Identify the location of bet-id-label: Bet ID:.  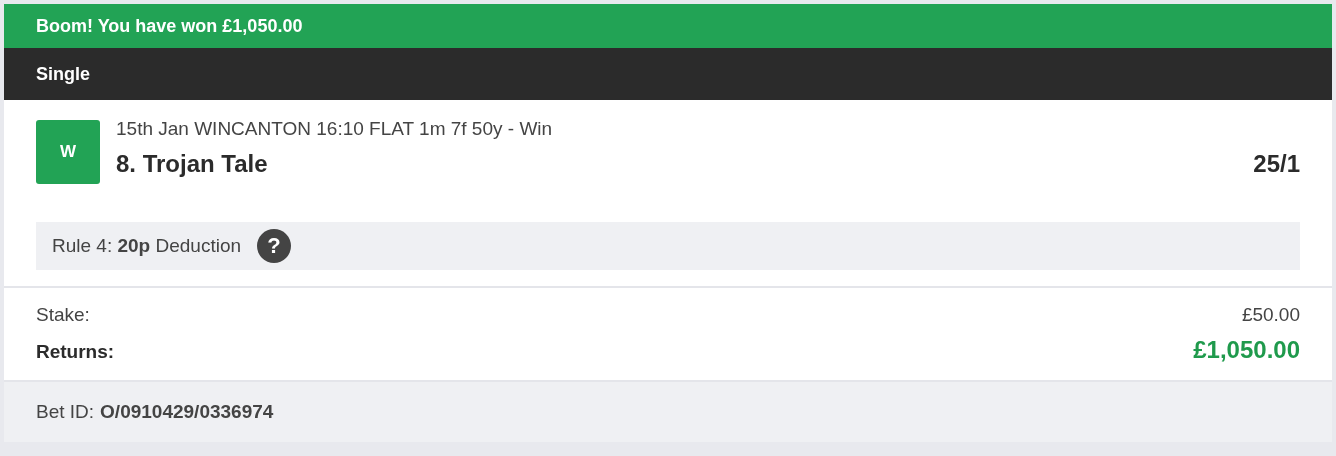
(65, 412).